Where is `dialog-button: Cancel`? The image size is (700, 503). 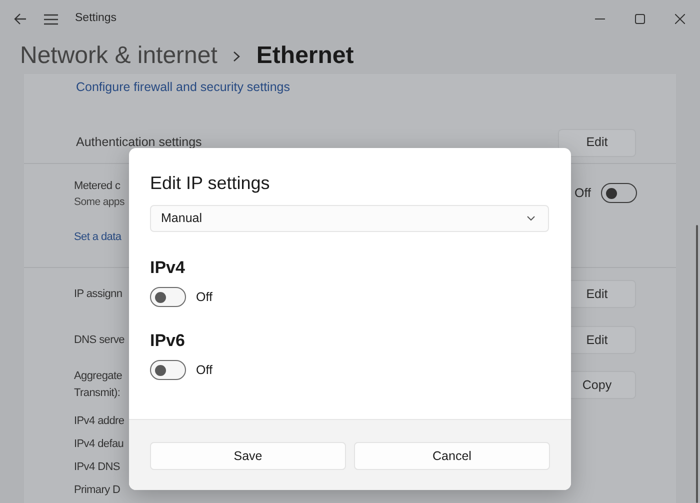 dialog-button: Cancel is located at coordinates (452, 456).